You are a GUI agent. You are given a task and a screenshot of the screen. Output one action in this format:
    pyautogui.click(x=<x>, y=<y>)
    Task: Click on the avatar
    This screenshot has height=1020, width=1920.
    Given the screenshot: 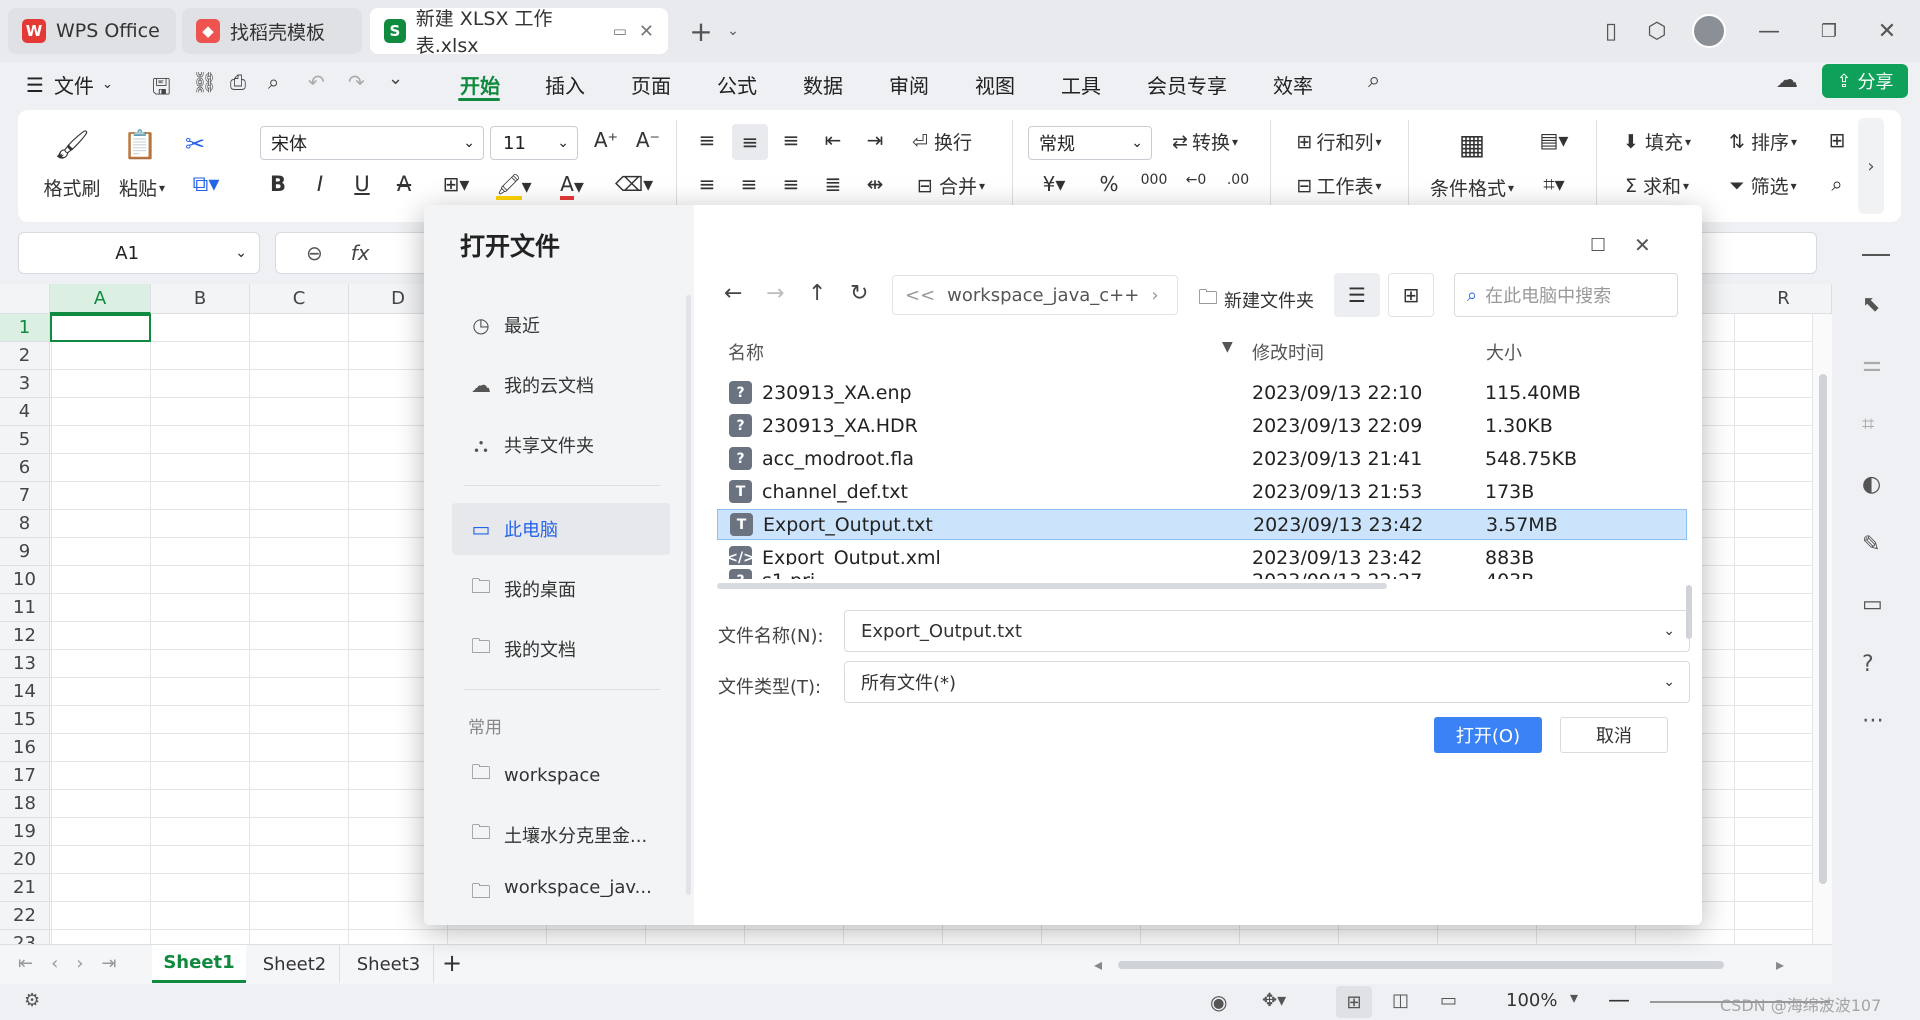 What is the action you would take?
    pyautogui.click(x=1709, y=31)
    